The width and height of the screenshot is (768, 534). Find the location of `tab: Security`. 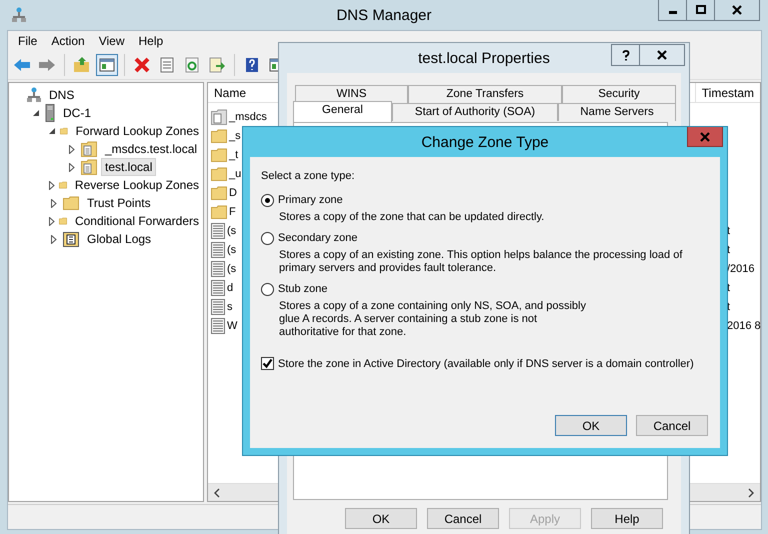

tab: Security is located at coordinates (619, 94).